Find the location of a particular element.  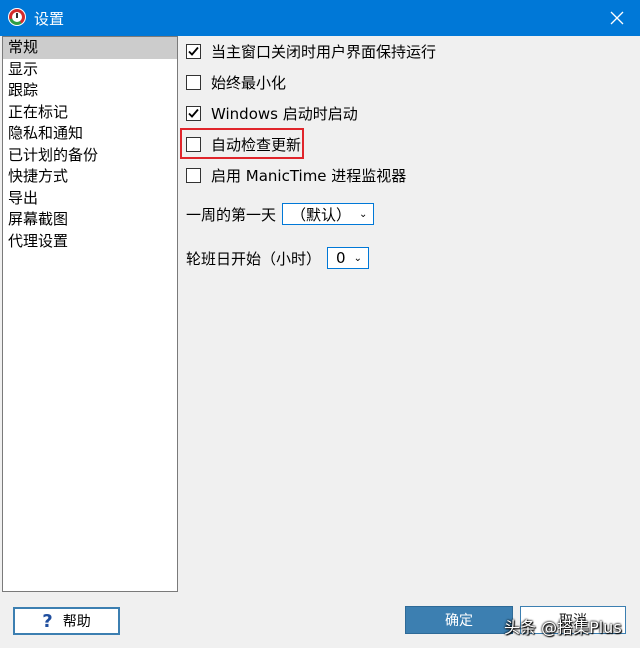

ok-button: 确定 is located at coordinates (459, 620).